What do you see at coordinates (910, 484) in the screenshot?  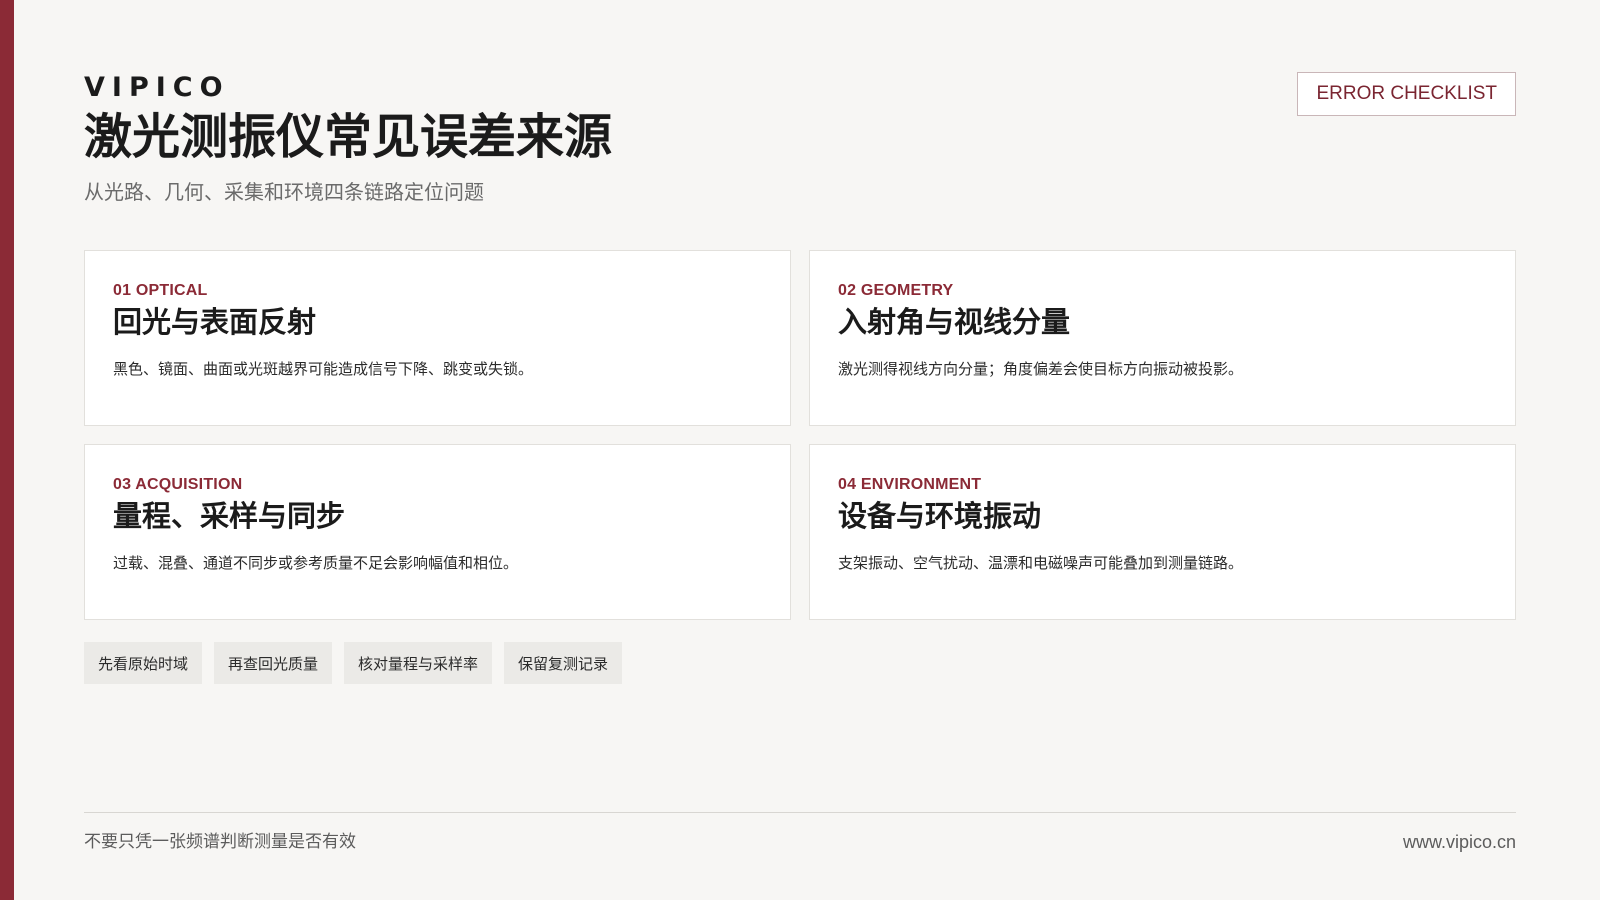 I see `card-kicker: 04 ENVIRONMENT` at bounding box center [910, 484].